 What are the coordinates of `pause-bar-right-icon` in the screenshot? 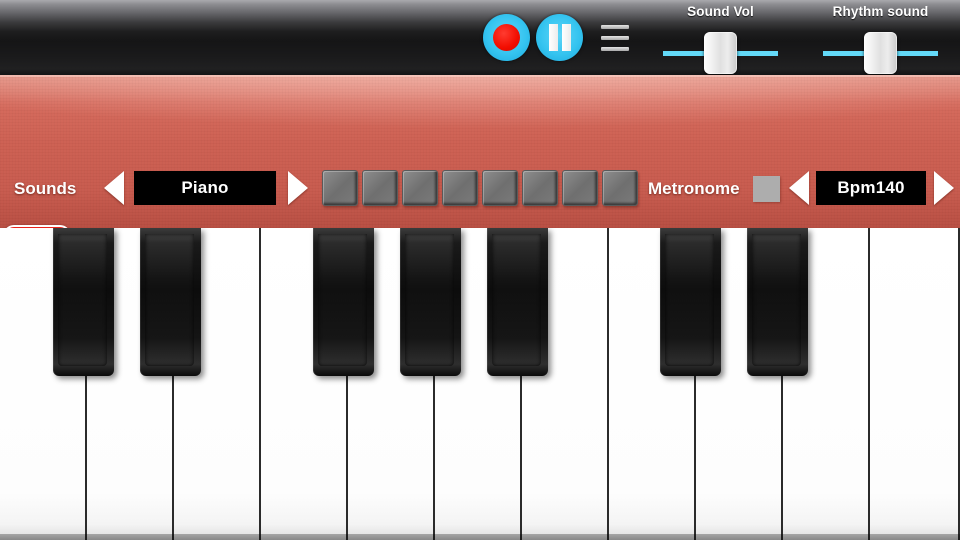 It's located at (566, 37).